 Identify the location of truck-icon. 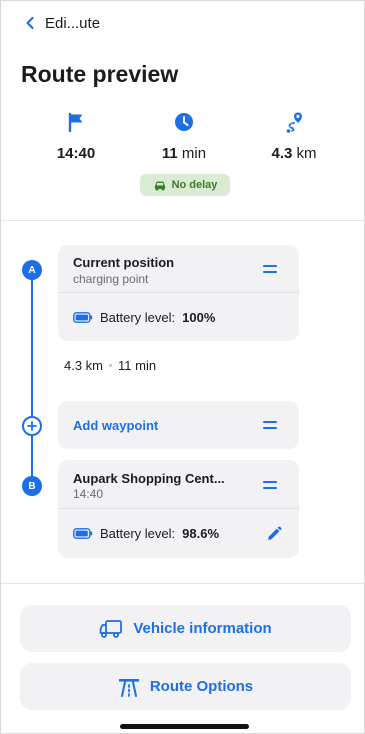
(111, 628).